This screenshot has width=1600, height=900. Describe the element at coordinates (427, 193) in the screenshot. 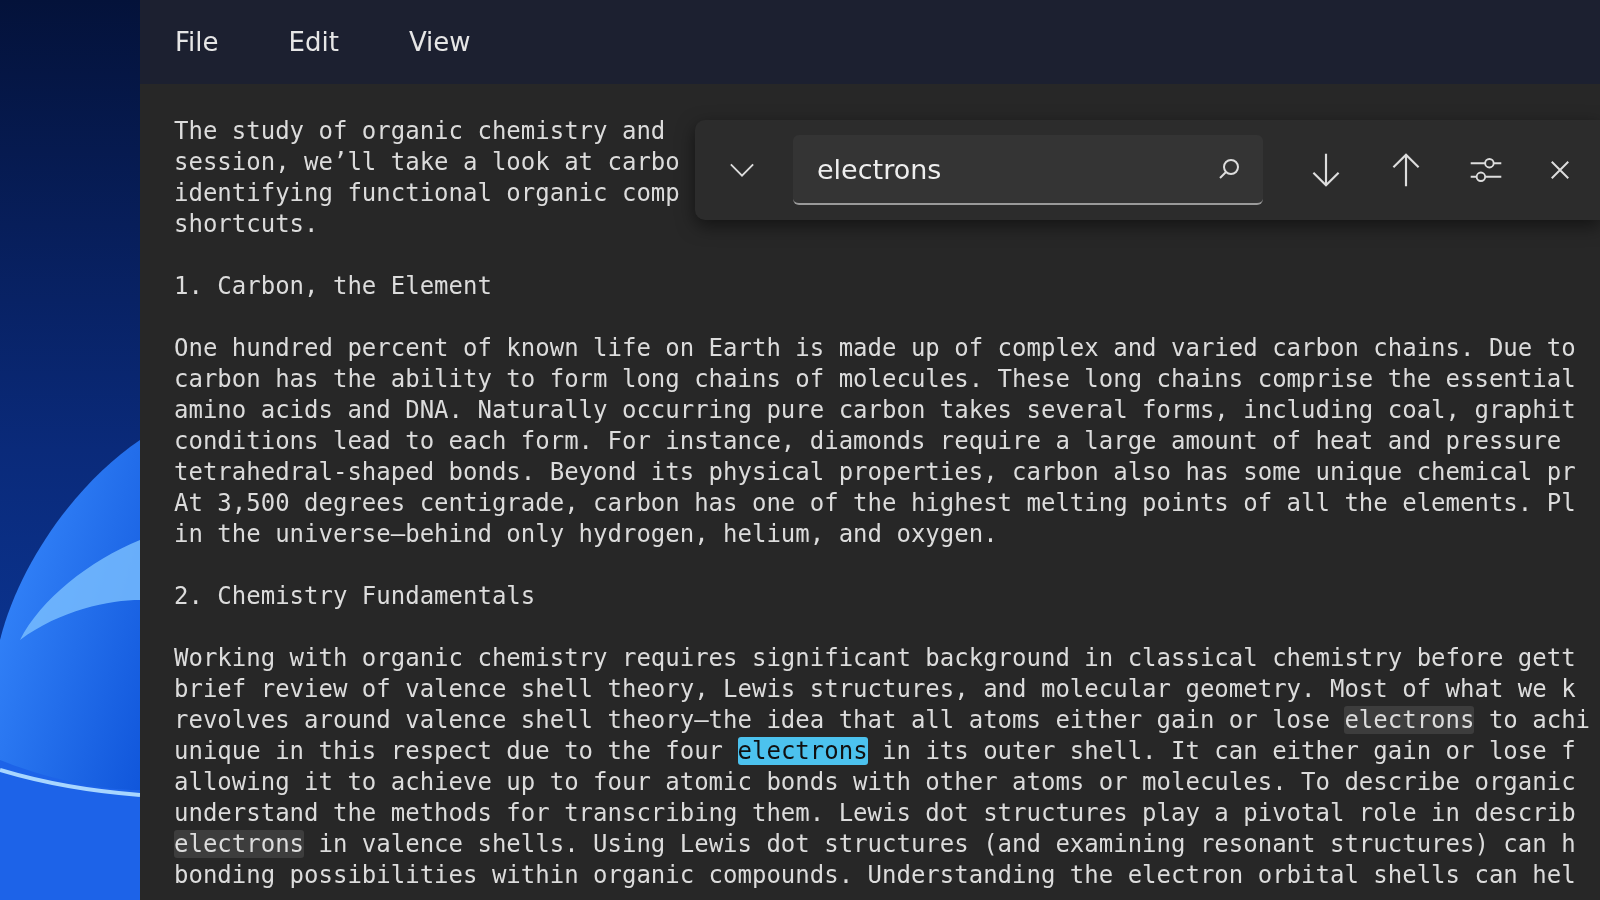

I see `text-line: identifying functional organic comp` at that location.